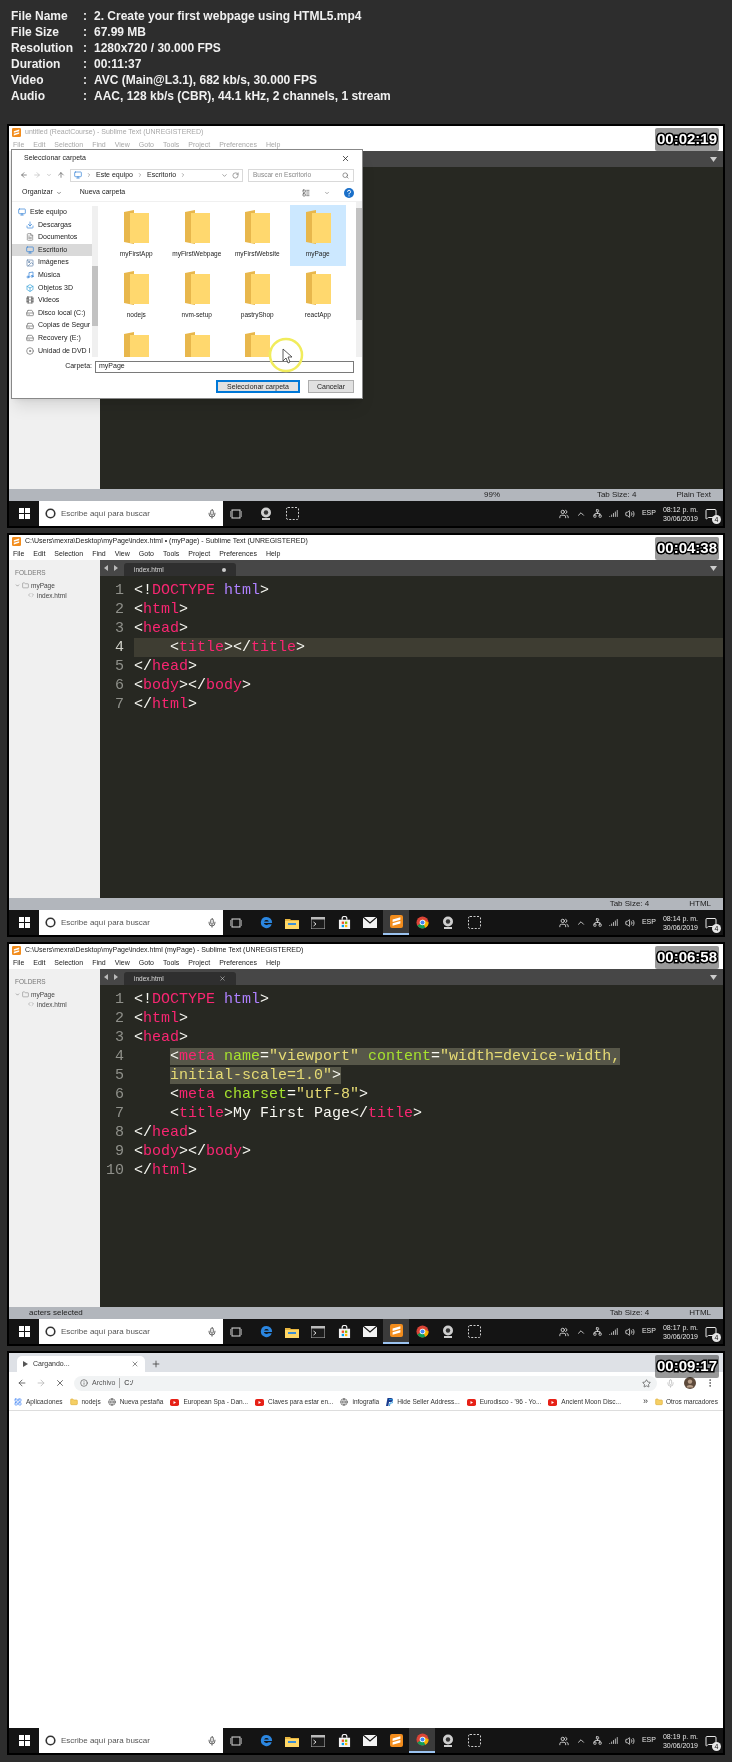  I want to click on line-number: 5, so click(119, 1075).